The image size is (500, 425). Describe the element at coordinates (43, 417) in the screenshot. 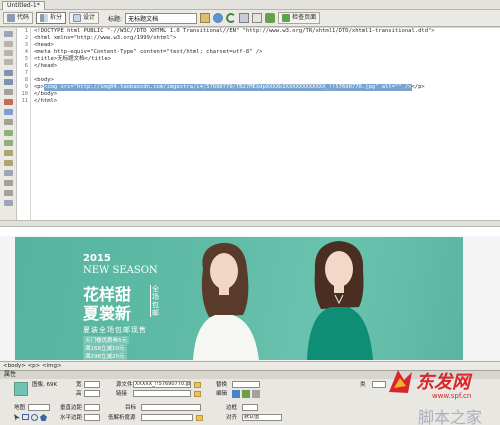

I see `hotspot-polygon-icon` at that location.